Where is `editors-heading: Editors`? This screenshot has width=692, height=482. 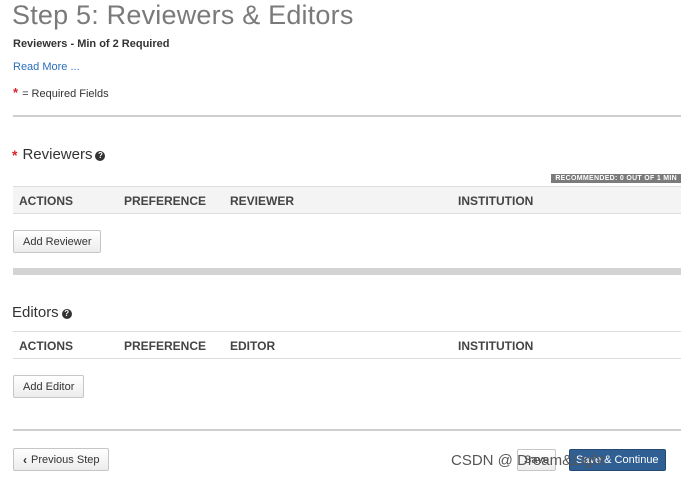 editors-heading: Editors is located at coordinates (35, 312).